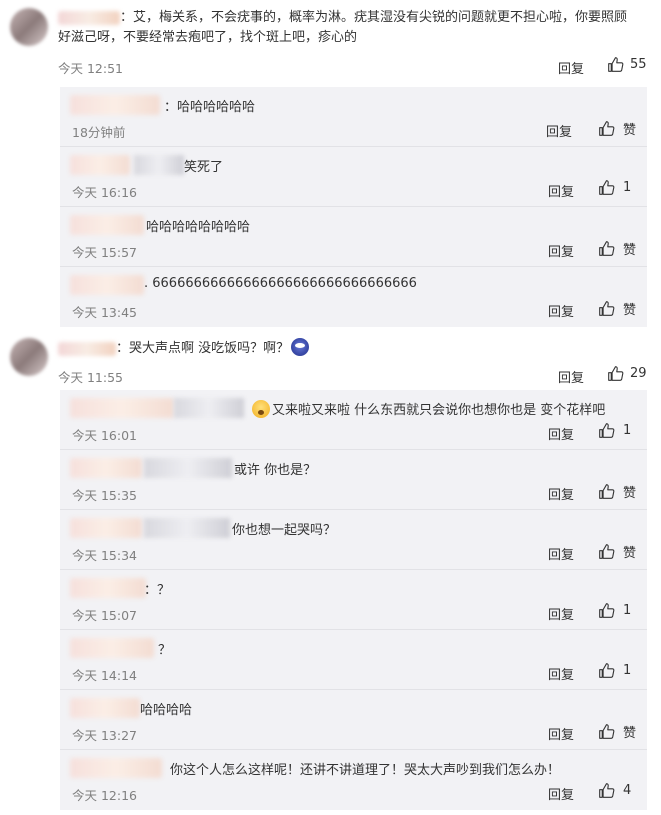 This screenshot has width=661, height=815. Describe the element at coordinates (627, 373) in the screenshot. I see `like-button: 29` at that location.